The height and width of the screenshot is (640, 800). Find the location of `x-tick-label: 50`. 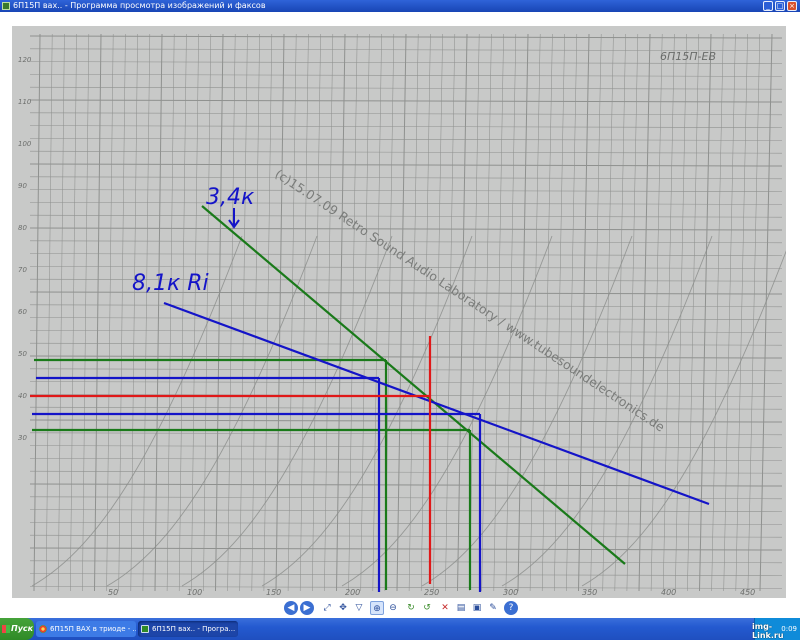

x-tick-label: 50 is located at coordinates (113, 592).